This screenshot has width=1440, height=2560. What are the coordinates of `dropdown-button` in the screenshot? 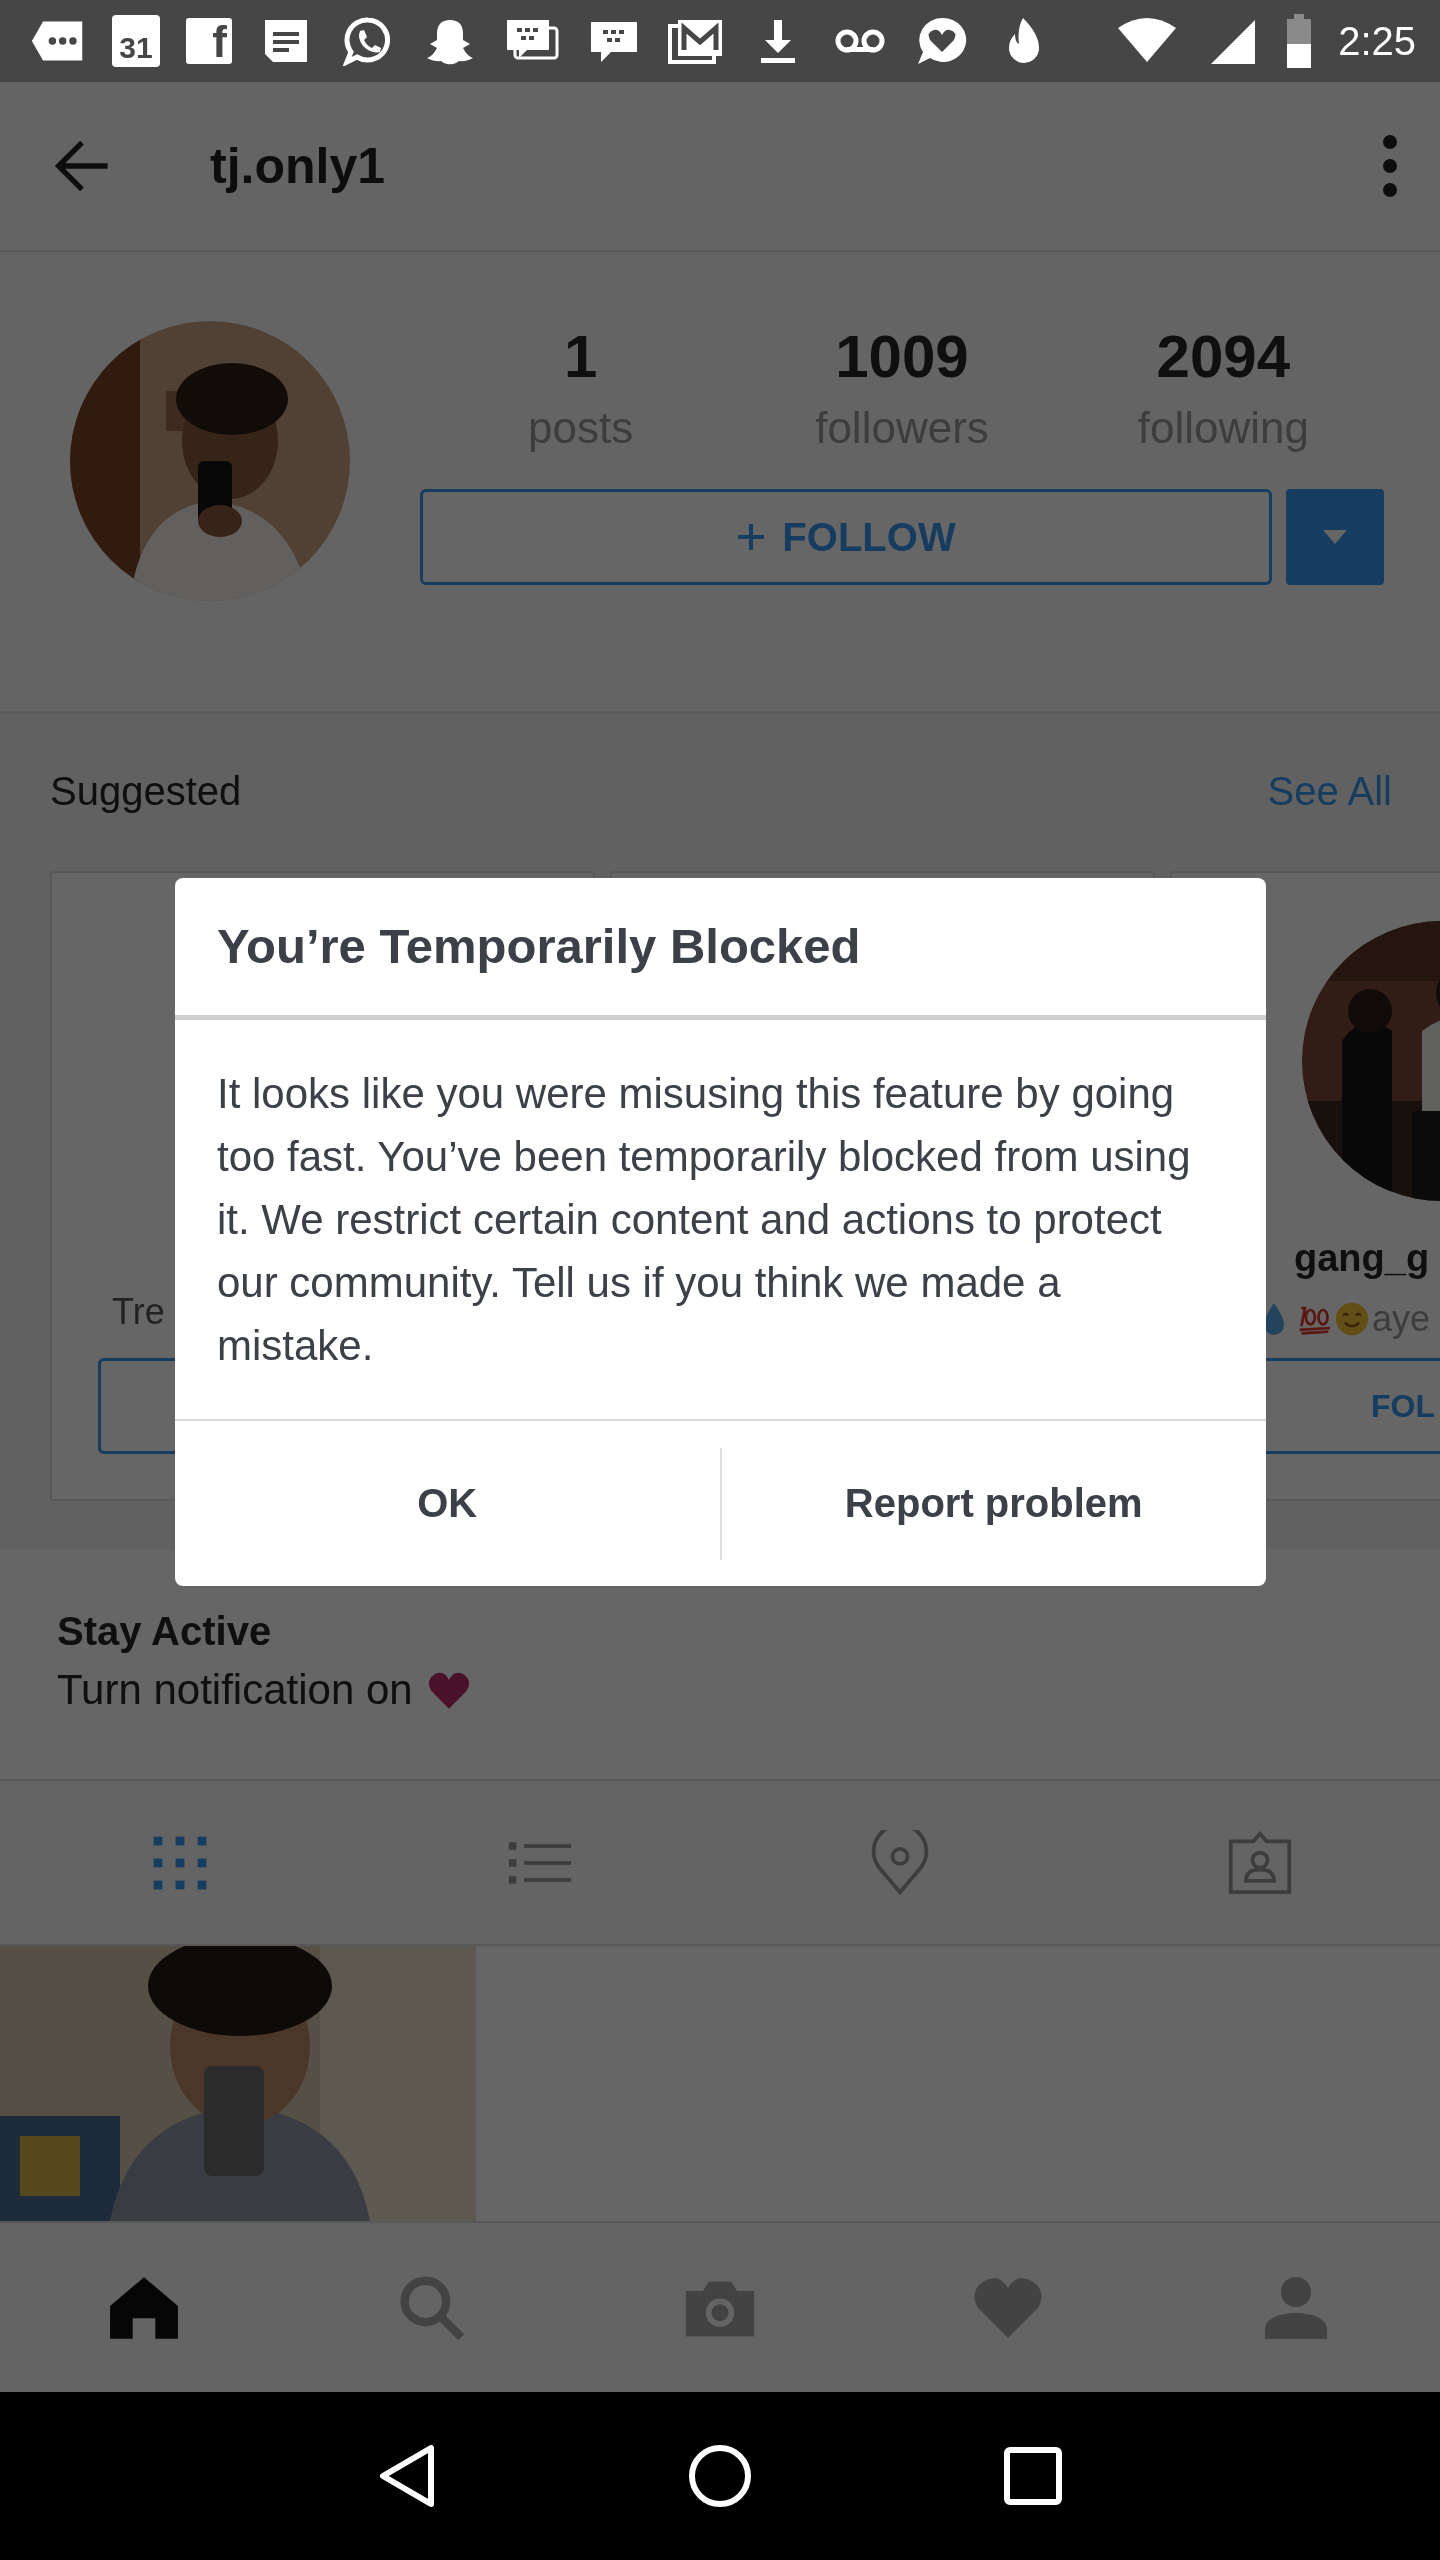 It's located at (1335, 537).